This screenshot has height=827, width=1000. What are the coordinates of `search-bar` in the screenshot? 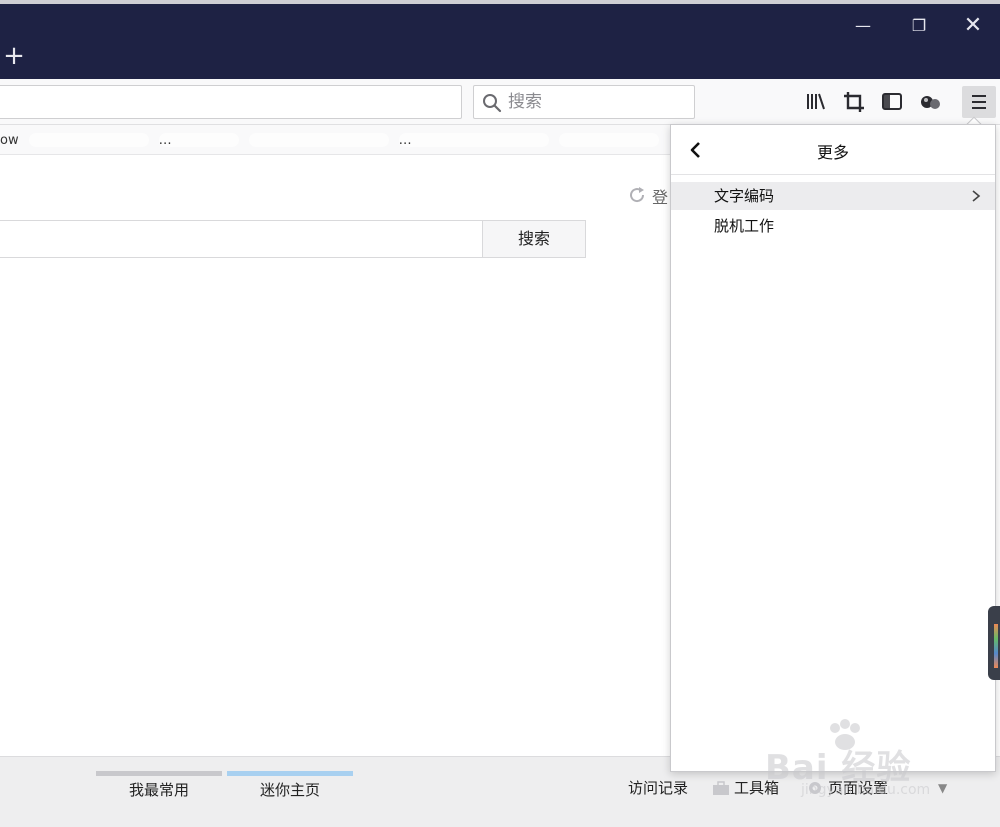 It's located at (584, 102).